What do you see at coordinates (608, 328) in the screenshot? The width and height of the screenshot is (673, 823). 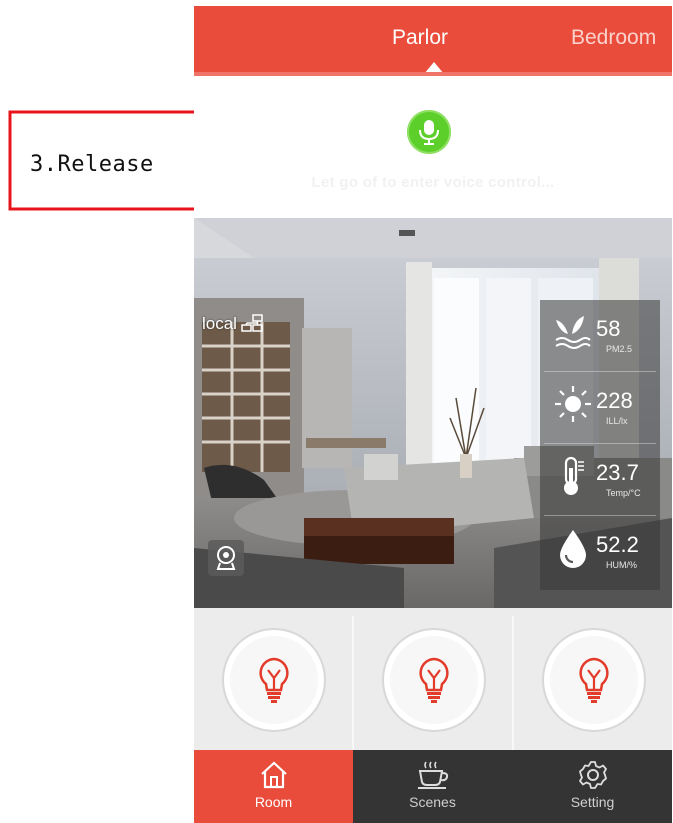 I see `pm25-value: 58` at bounding box center [608, 328].